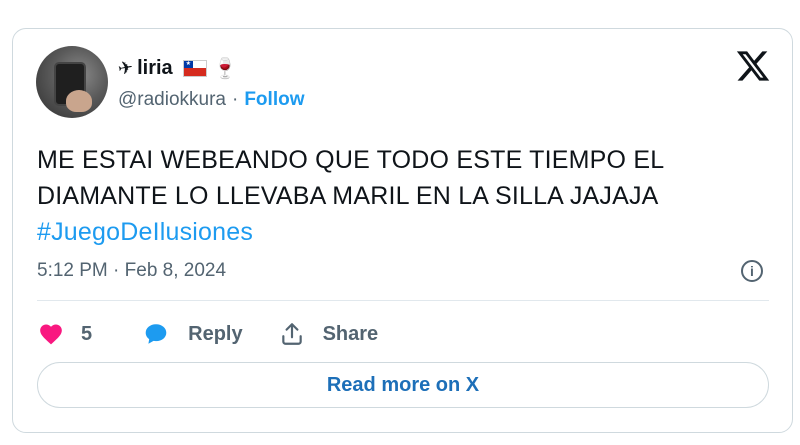 The width and height of the screenshot is (800, 445). Describe the element at coordinates (87, 333) in the screenshot. I see `like-count: 5` at that location.